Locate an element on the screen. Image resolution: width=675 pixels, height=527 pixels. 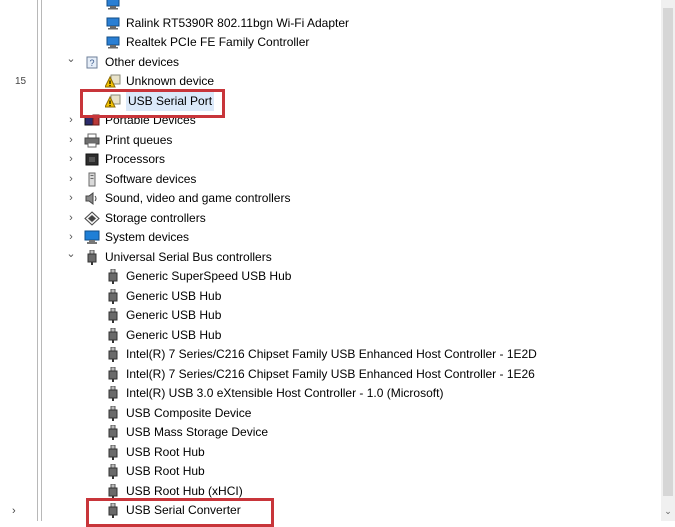
tree-category: › System devices is located at coordinates (342, 237).